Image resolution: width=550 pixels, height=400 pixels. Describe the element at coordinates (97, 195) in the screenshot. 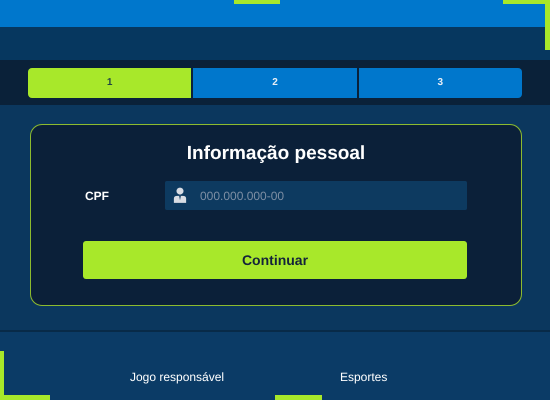

I see `field-label: CPF` at that location.